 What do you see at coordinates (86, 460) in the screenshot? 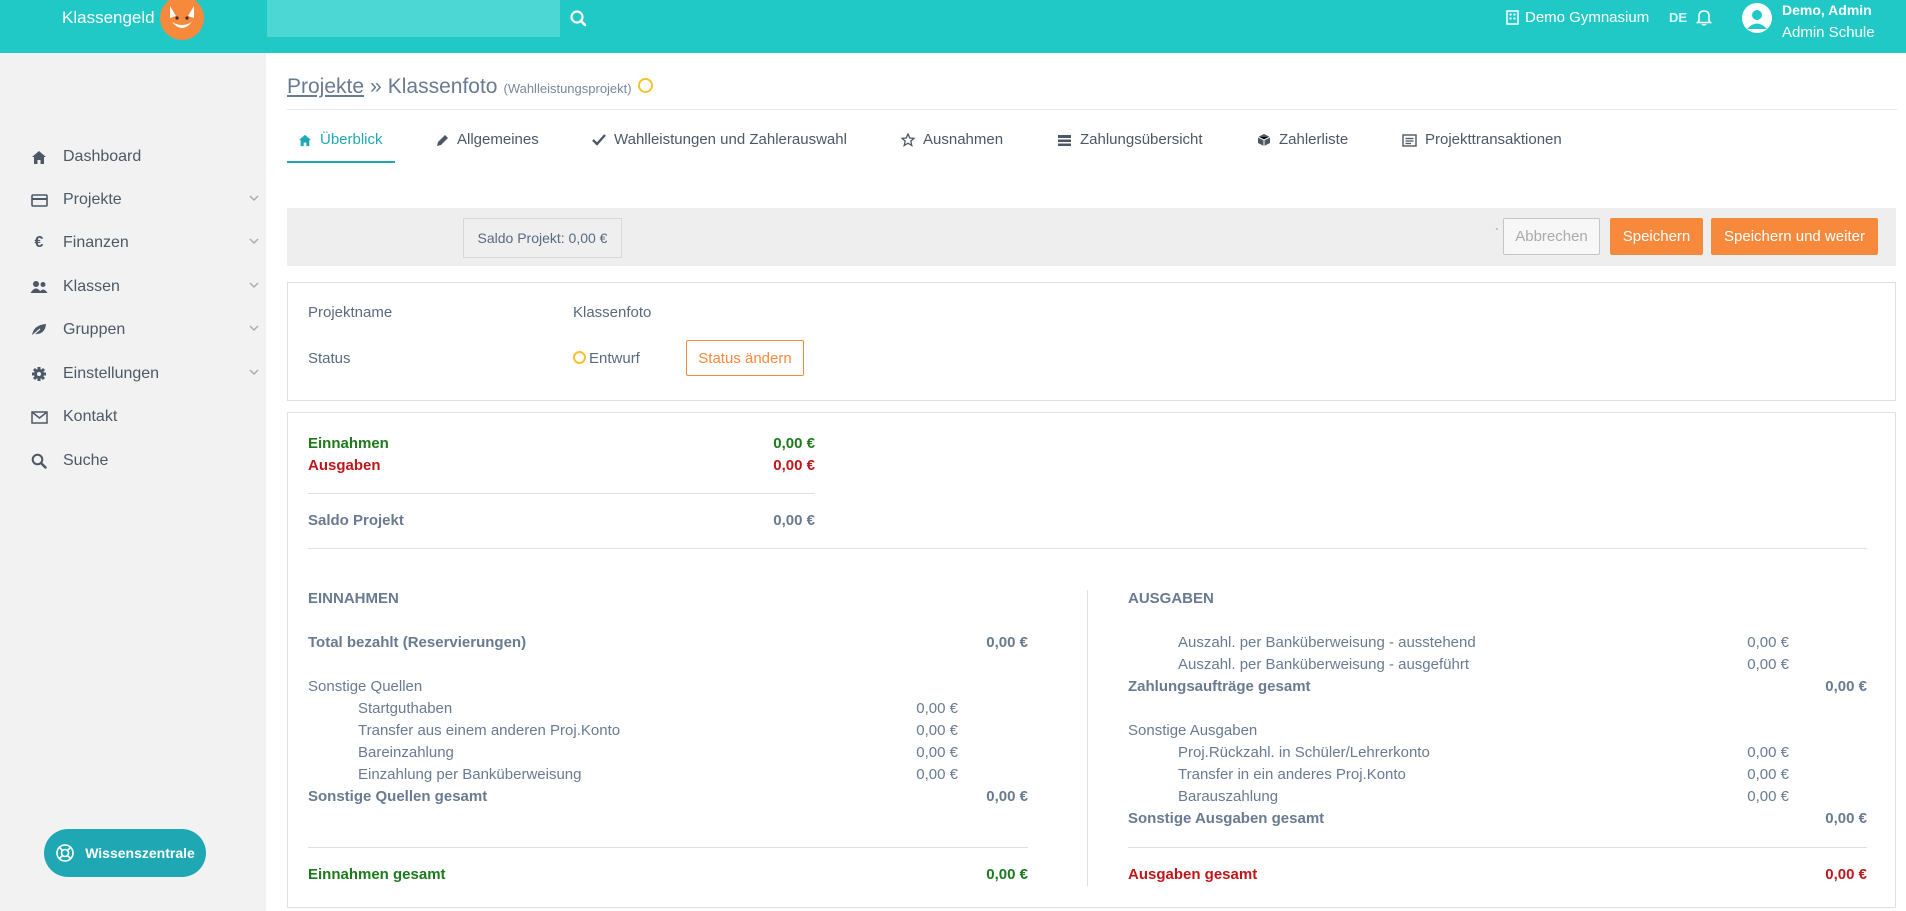
I see `sidebar-item-label: Suche` at bounding box center [86, 460].